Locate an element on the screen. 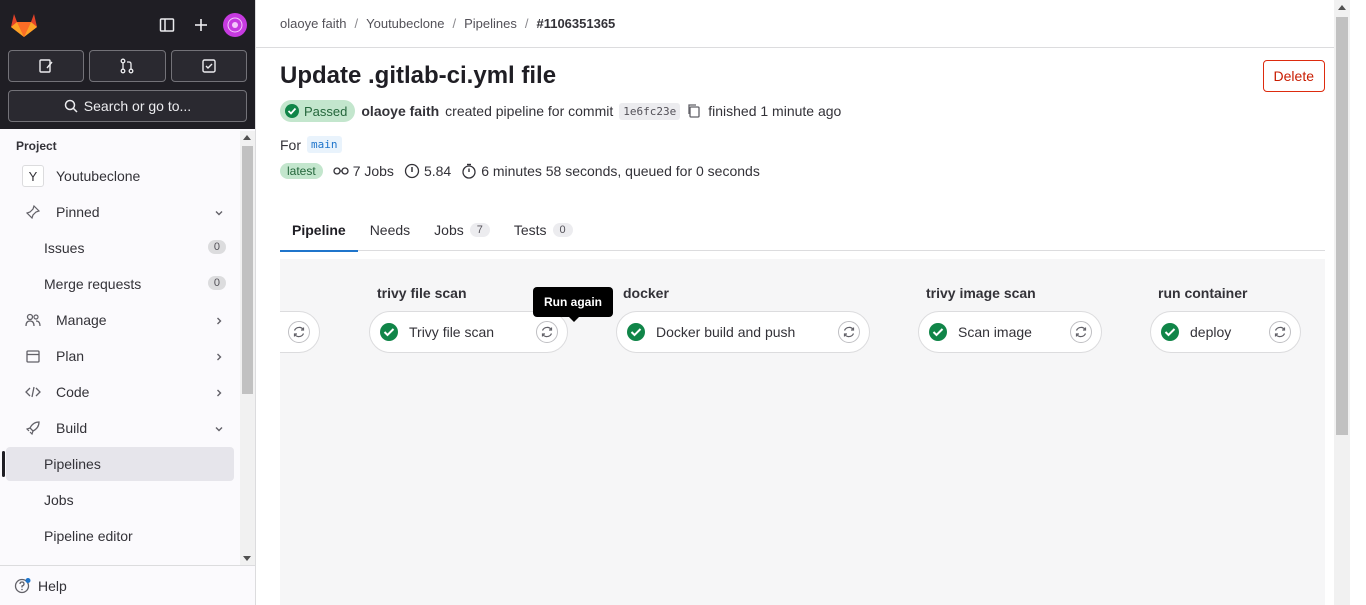  job-pill: Scan image is located at coordinates (1010, 332).